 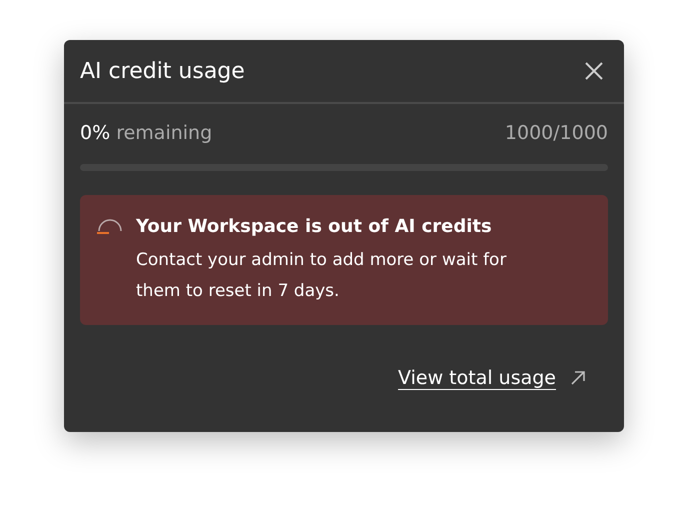 What do you see at coordinates (164, 133) in the screenshot?
I see `remaining-label: remaining` at bounding box center [164, 133].